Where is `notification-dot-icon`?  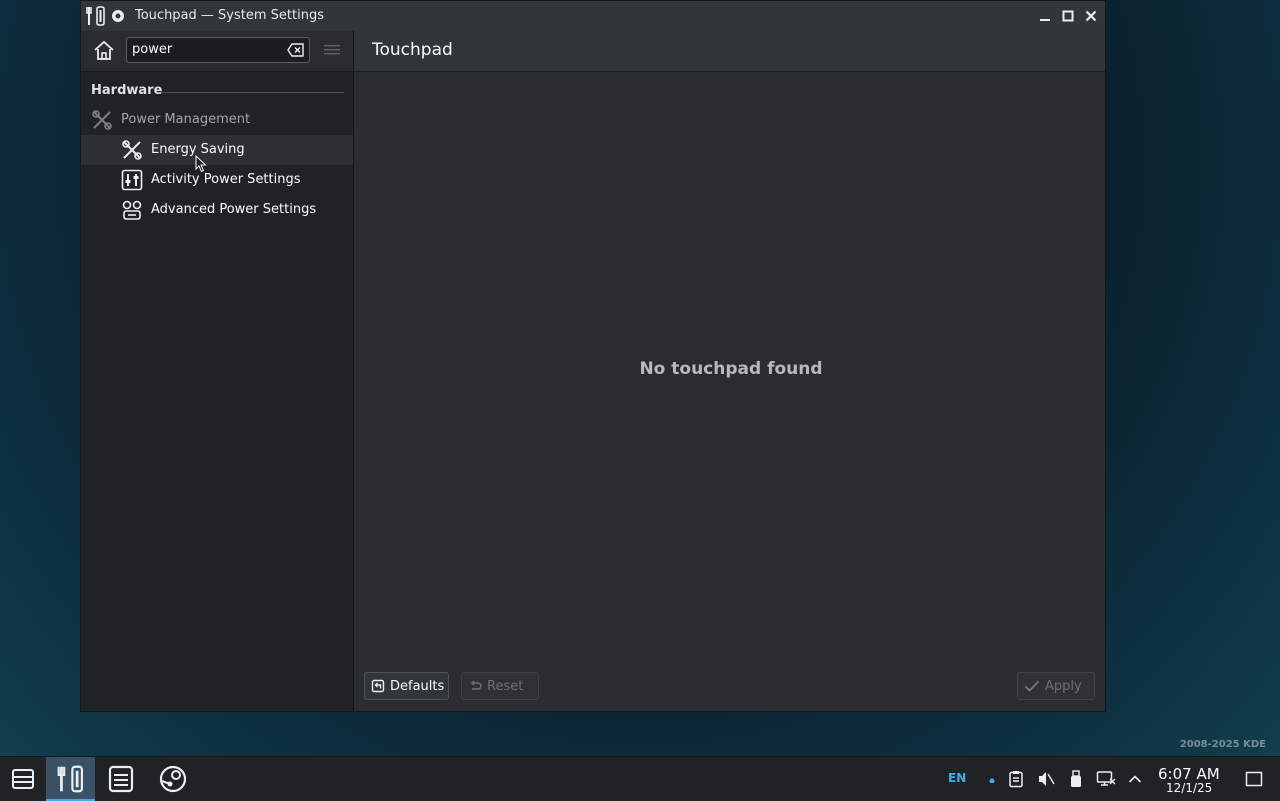 notification-dot-icon is located at coordinates (992, 779).